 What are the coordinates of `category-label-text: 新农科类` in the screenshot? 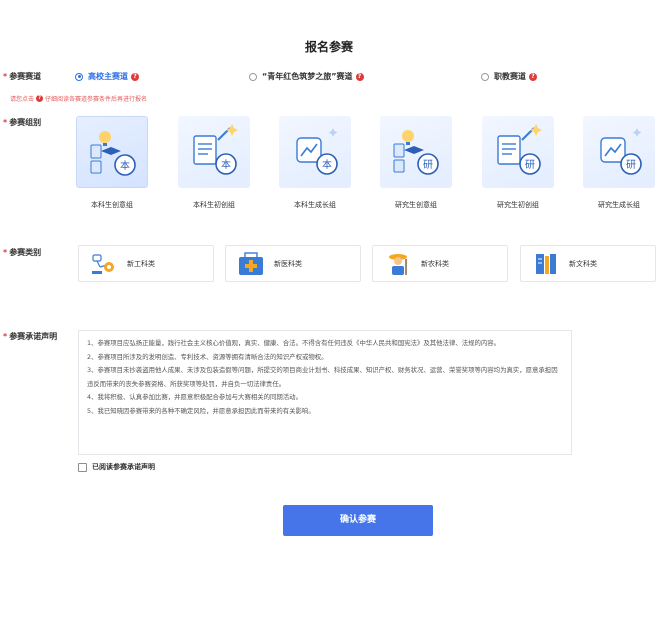 It's located at (435, 263).